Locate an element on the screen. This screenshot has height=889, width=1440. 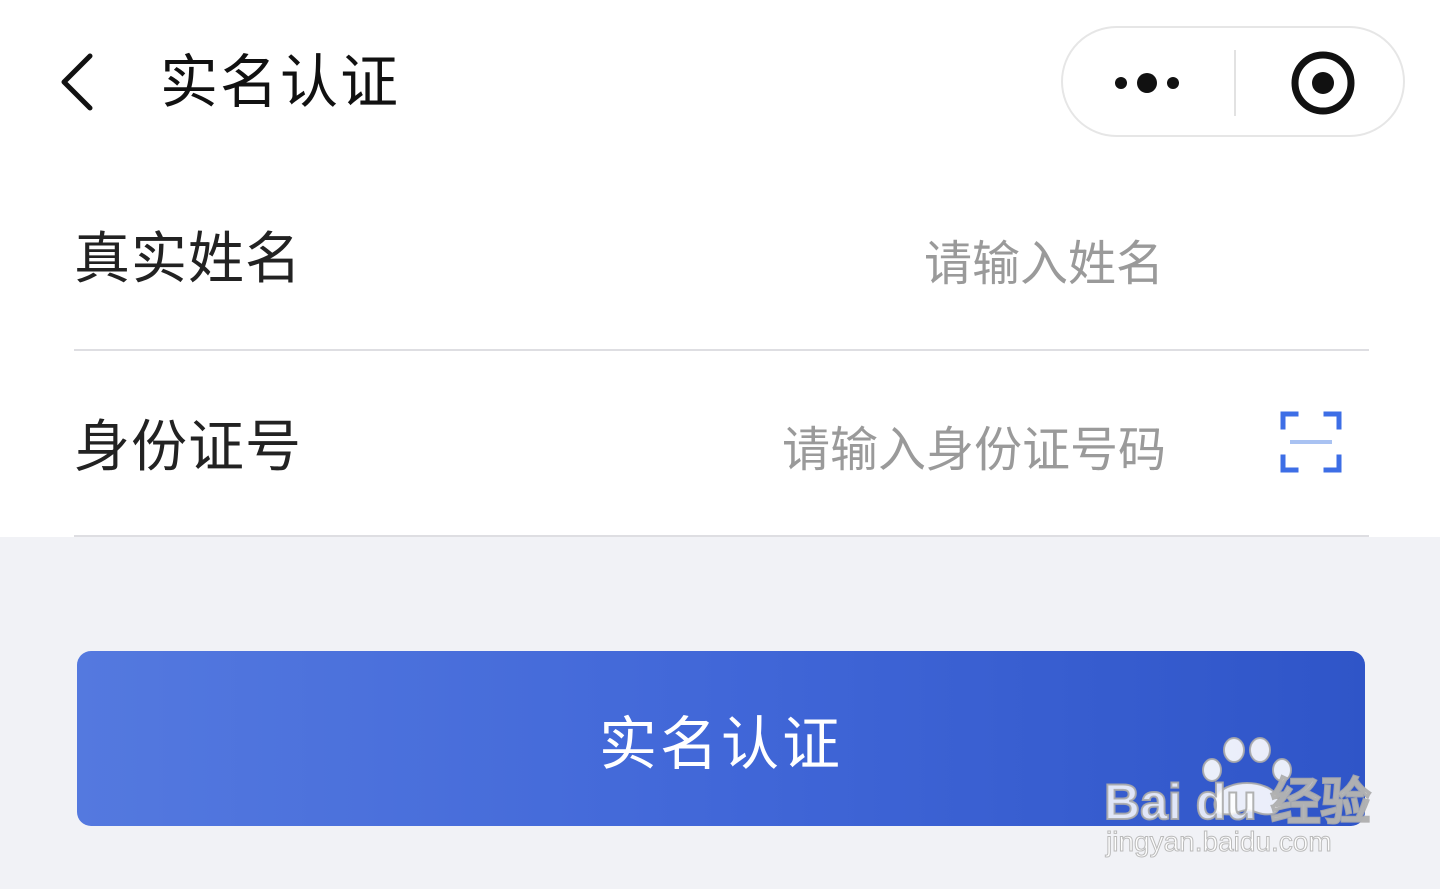
mini-program-capsule is located at coordinates (1233, 81).